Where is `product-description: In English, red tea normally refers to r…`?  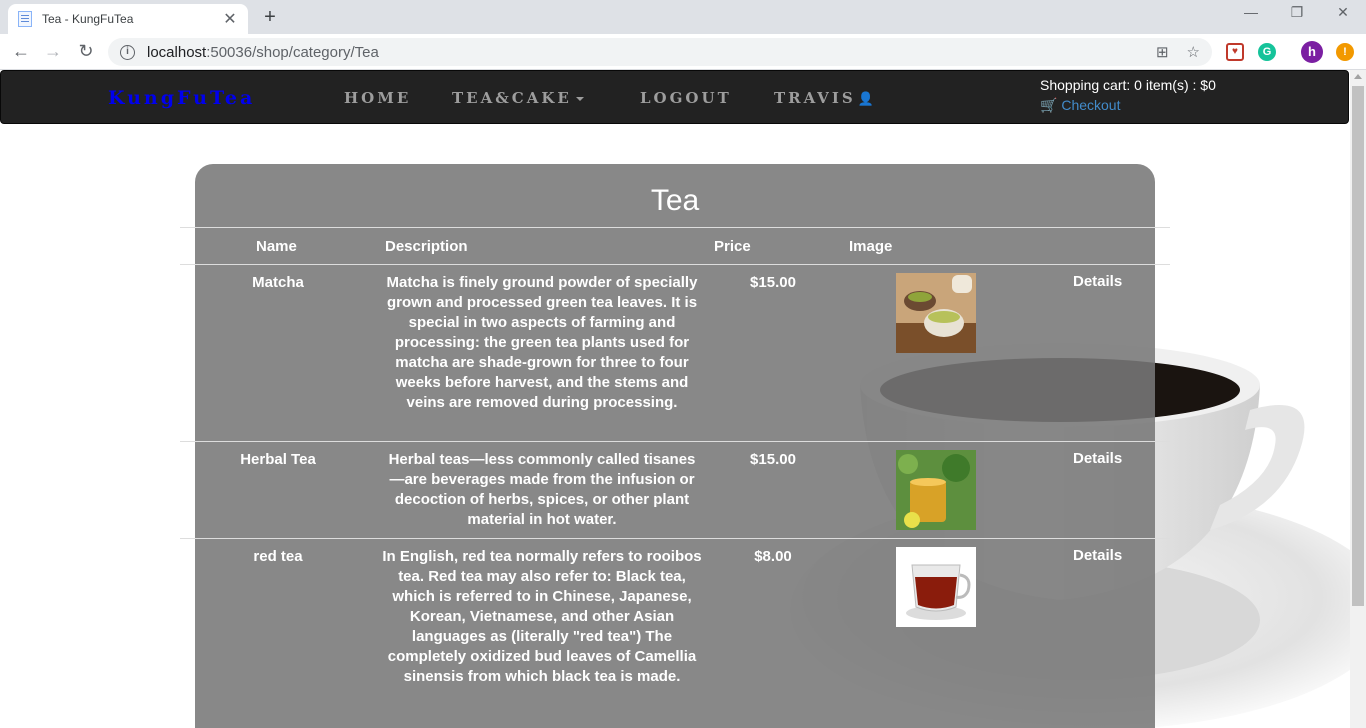 product-description: In English, red tea normally refers to r… is located at coordinates (542, 616).